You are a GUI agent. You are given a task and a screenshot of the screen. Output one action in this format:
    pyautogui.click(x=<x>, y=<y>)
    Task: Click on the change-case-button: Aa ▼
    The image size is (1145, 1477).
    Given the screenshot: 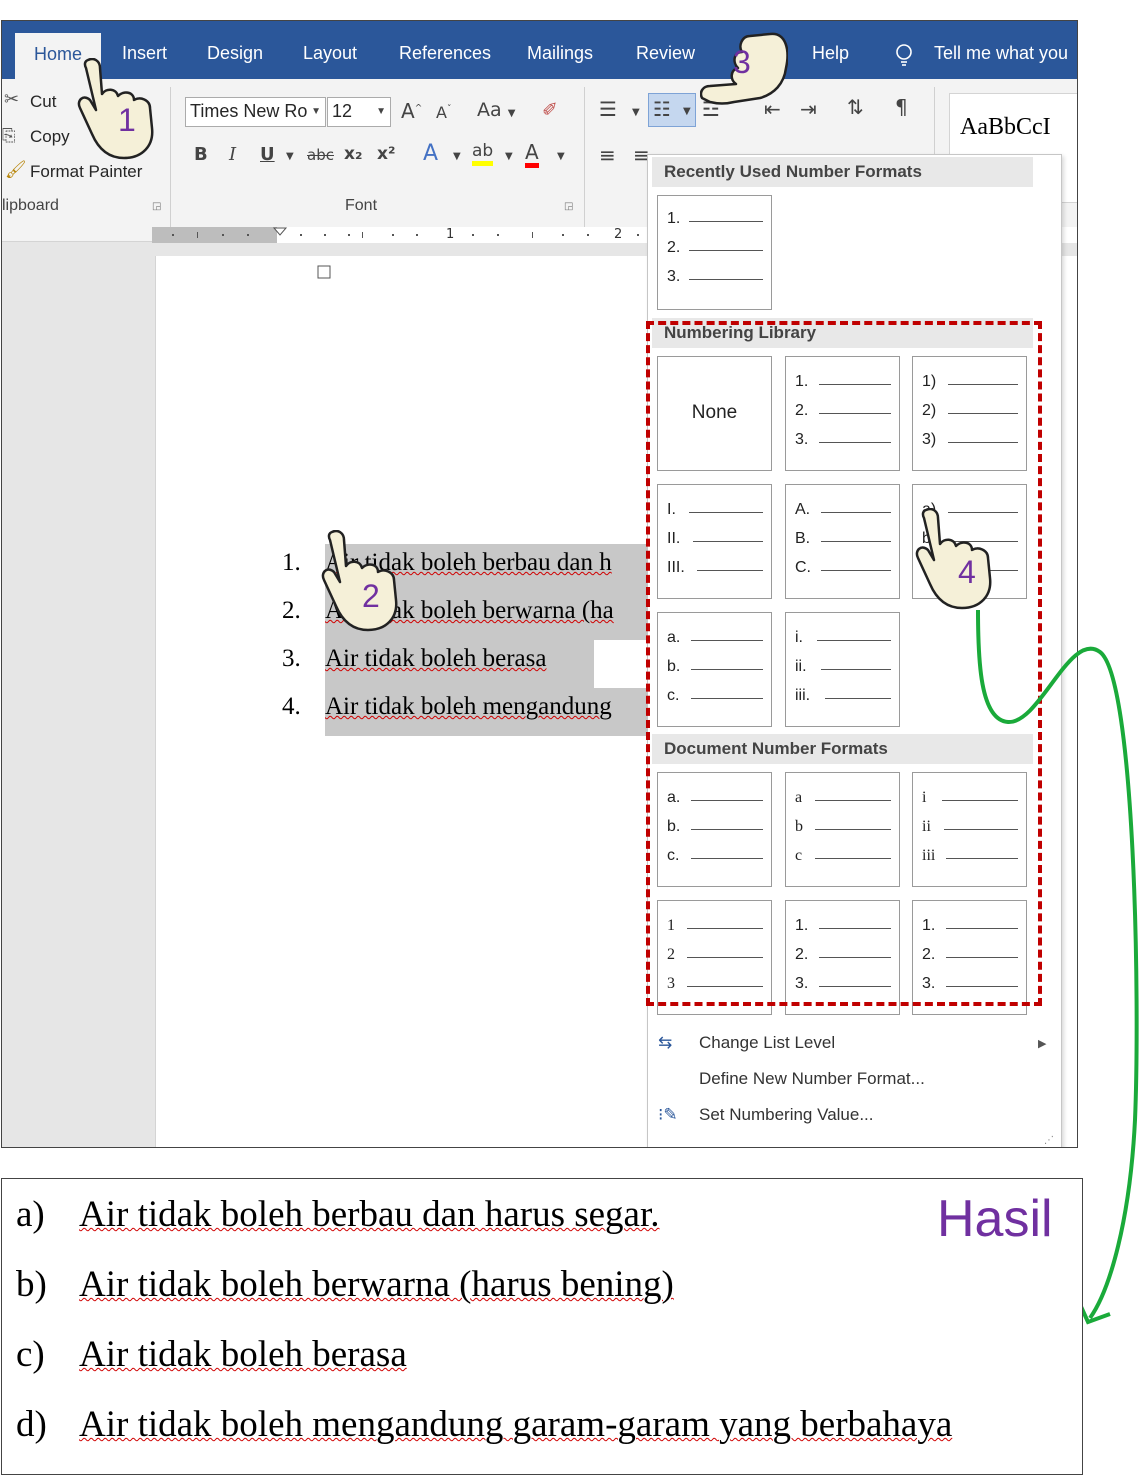 What is the action you would take?
    pyautogui.click(x=496, y=110)
    